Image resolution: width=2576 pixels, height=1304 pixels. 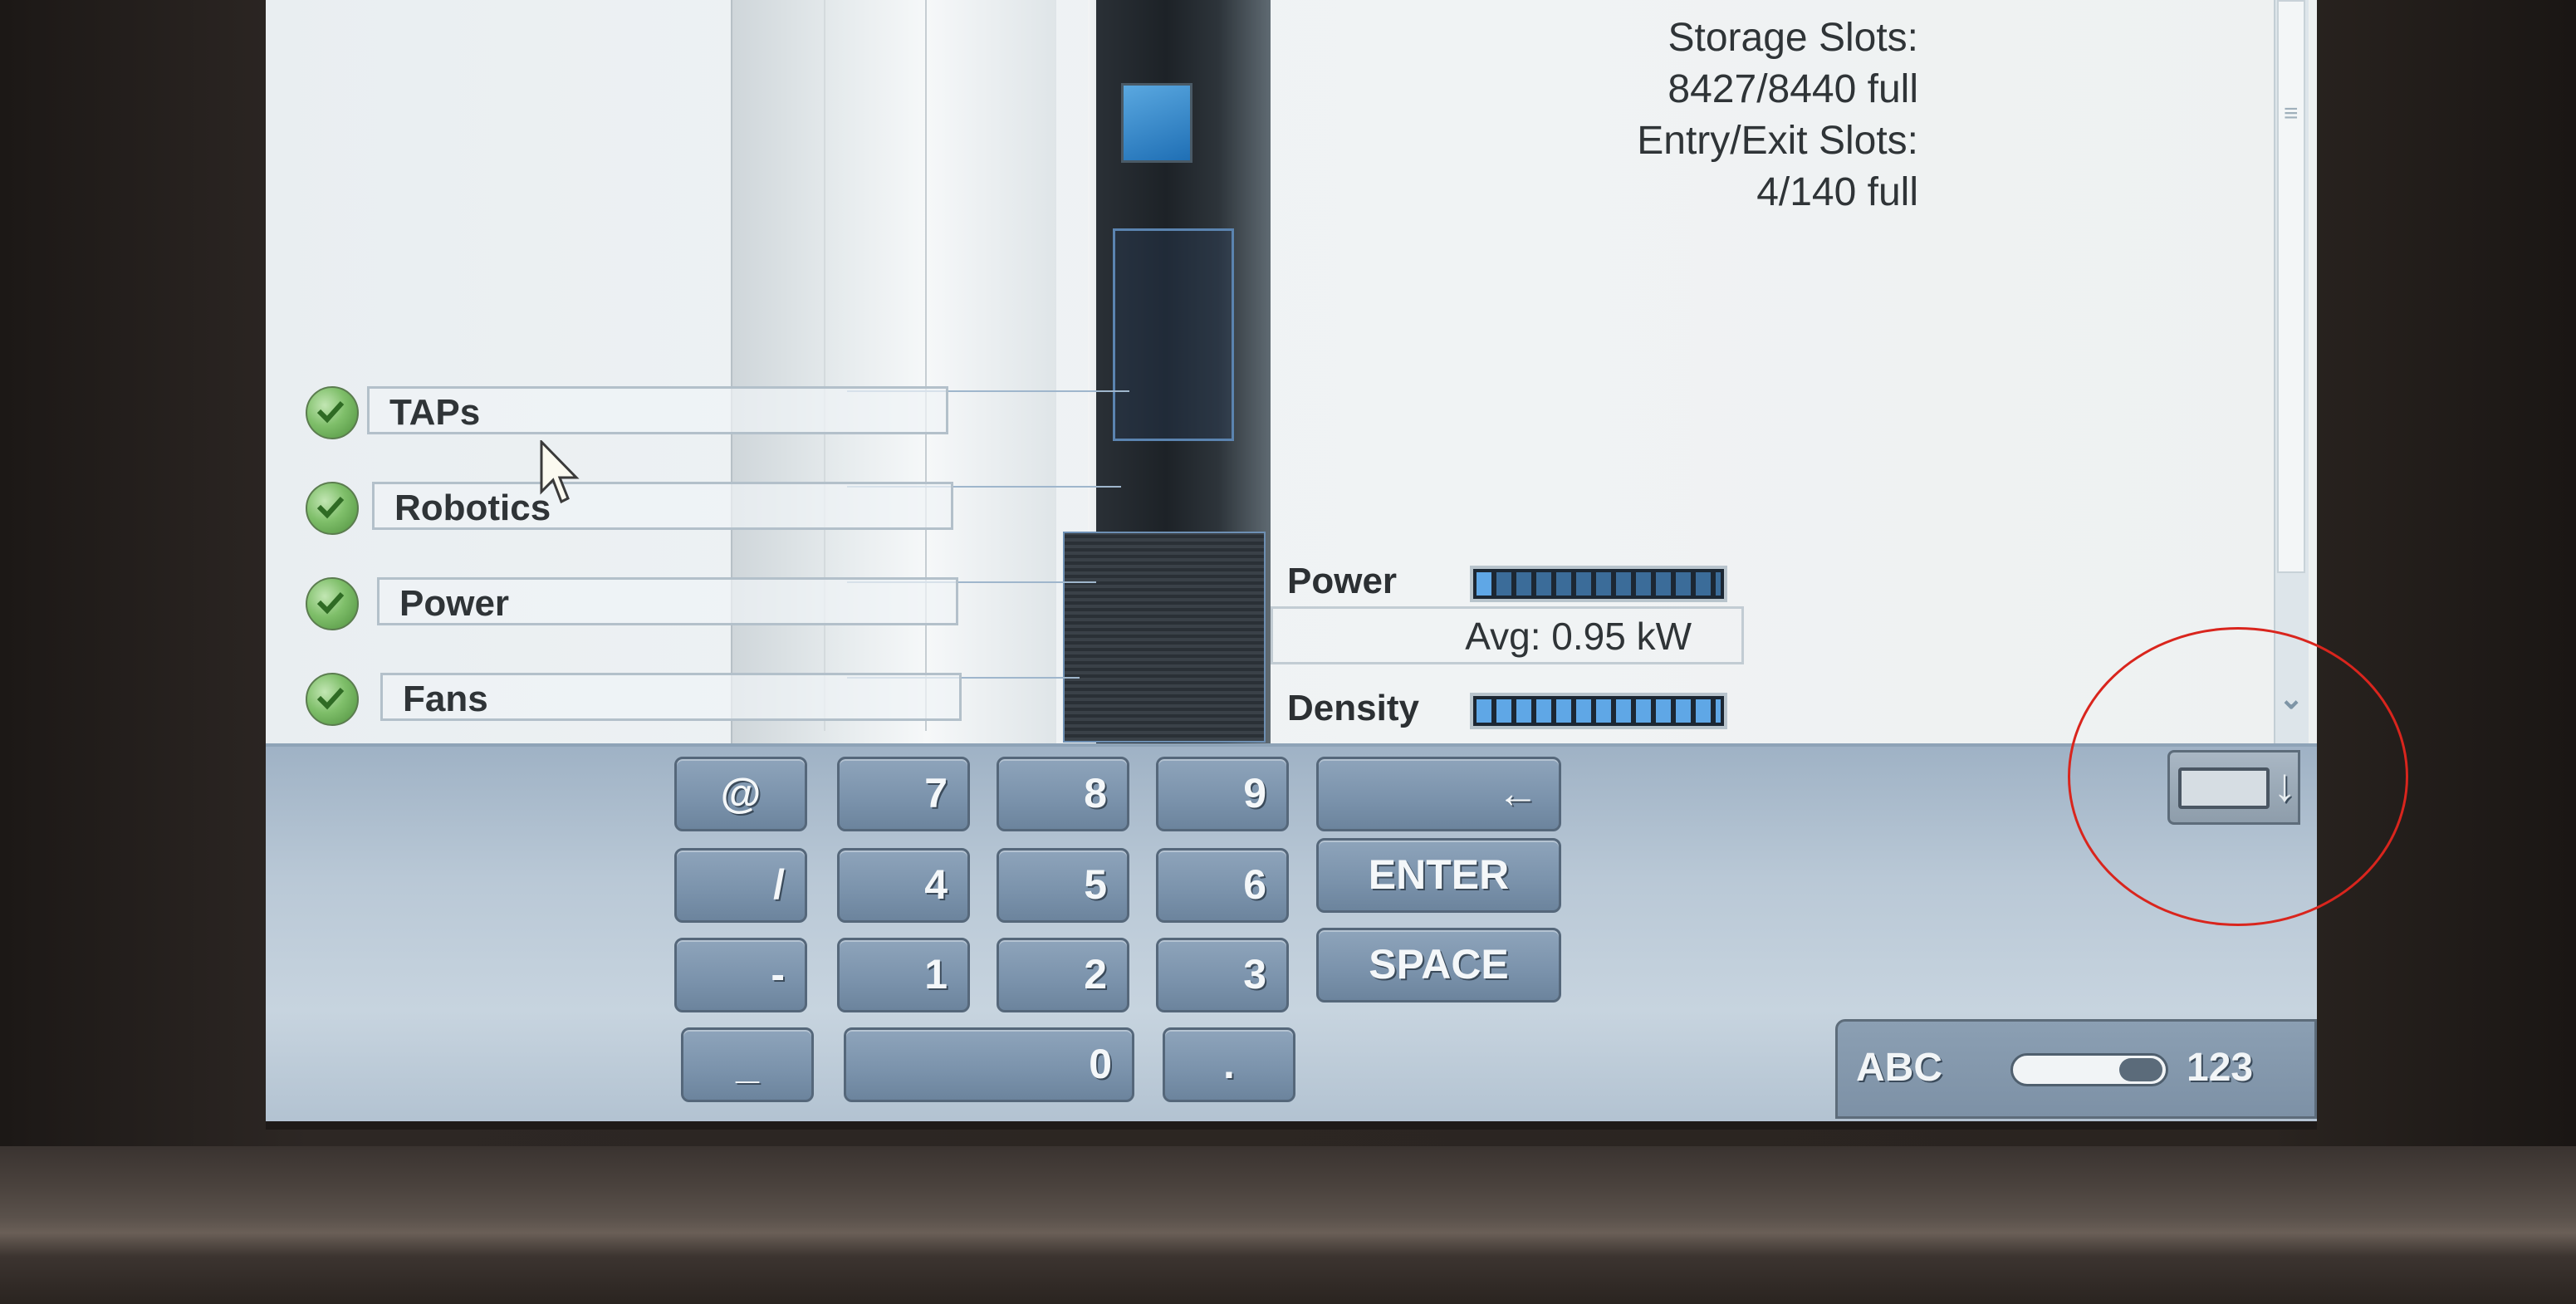 I want to click on cabinet-slot, so click(x=1174, y=335).